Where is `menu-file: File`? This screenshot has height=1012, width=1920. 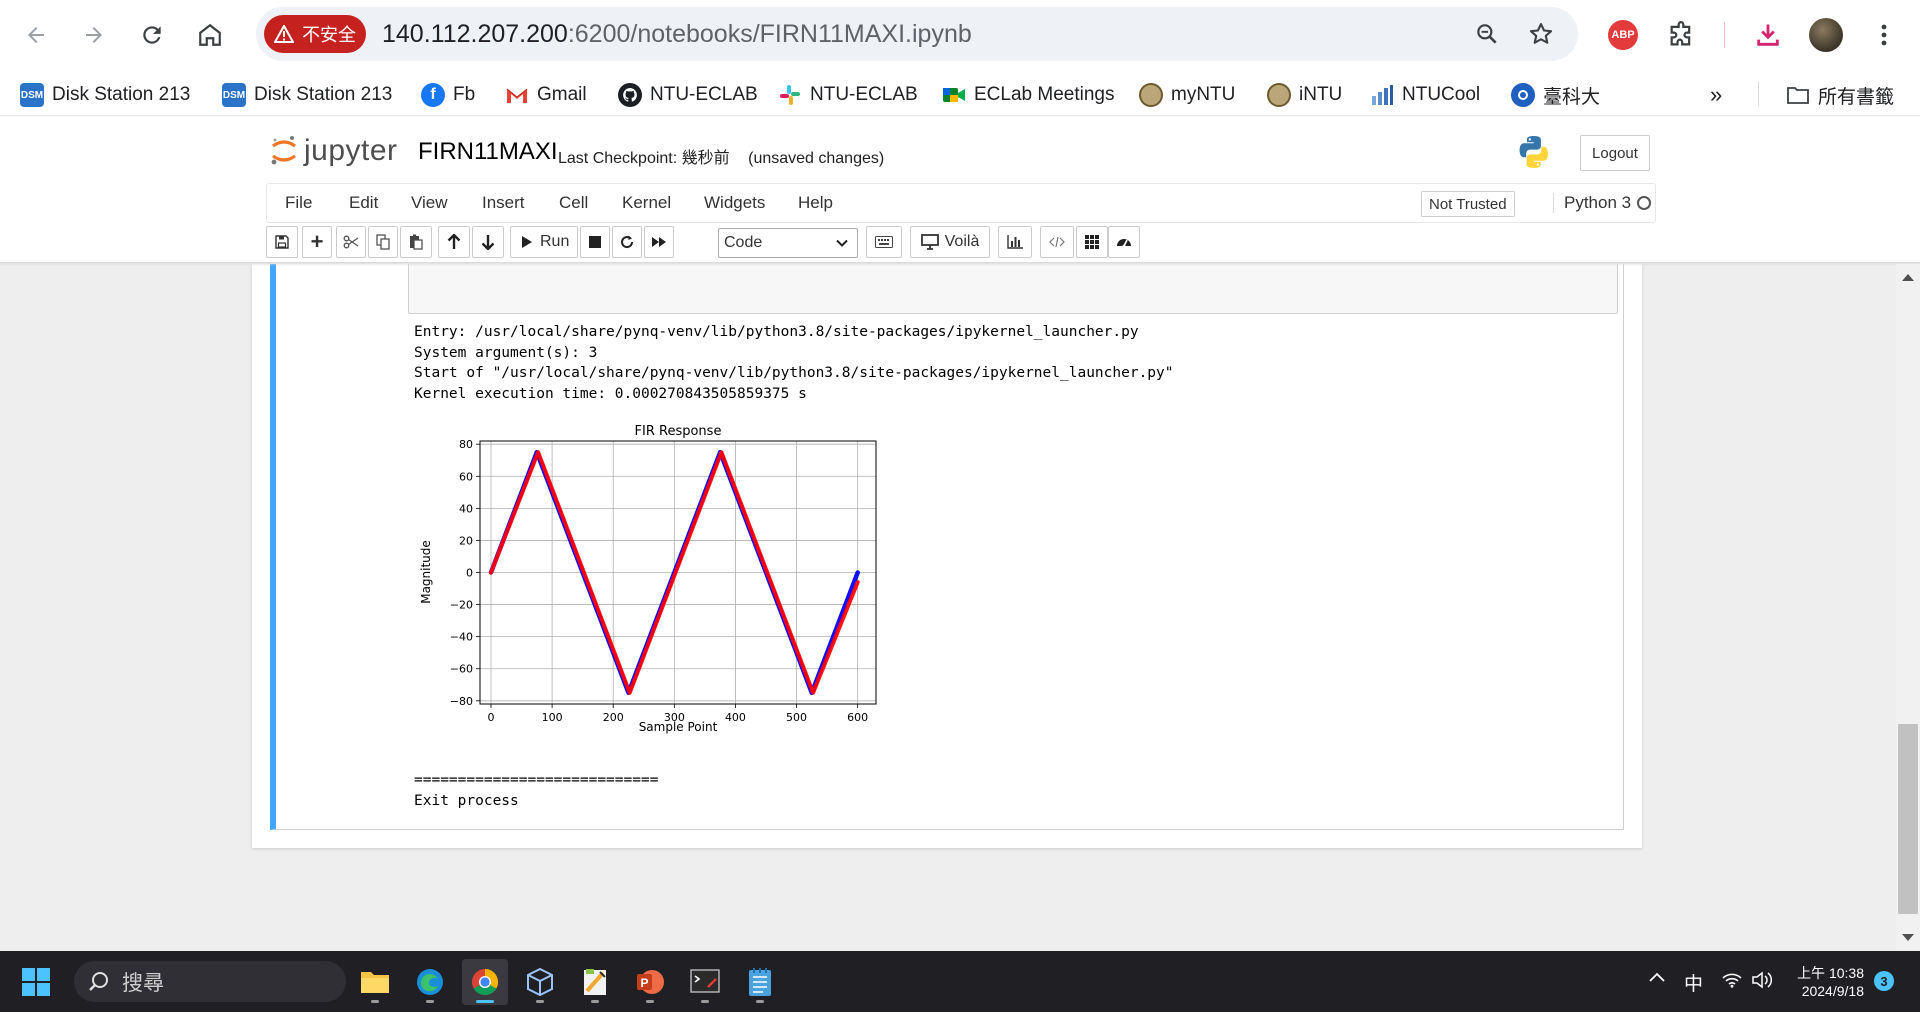
menu-file: File is located at coordinates (298, 203).